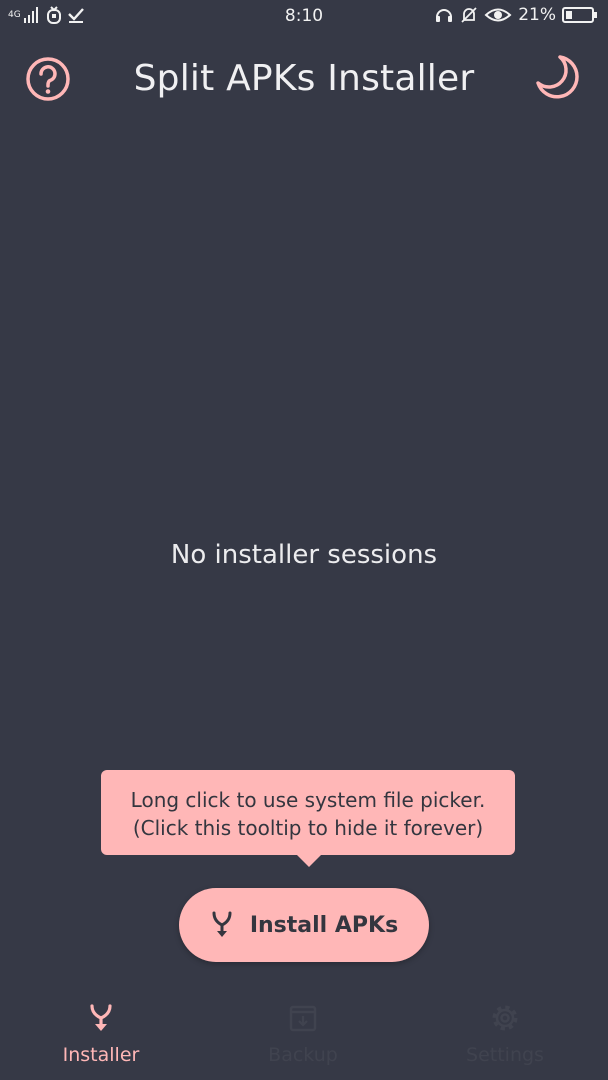 The height and width of the screenshot is (1080, 608). What do you see at coordinates (309, 861) in the screenshot?
I see `tooltip-arrow` at bounding box center [309, 861].